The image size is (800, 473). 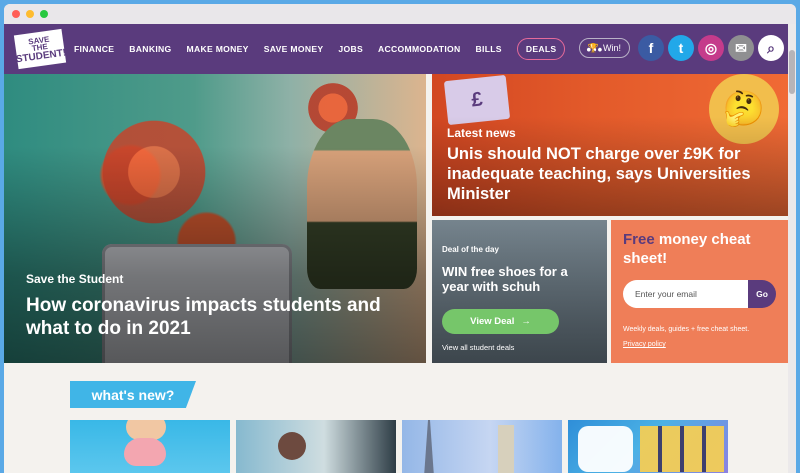 I want to click on facebook-icon: f, so click(x=651, y=48).